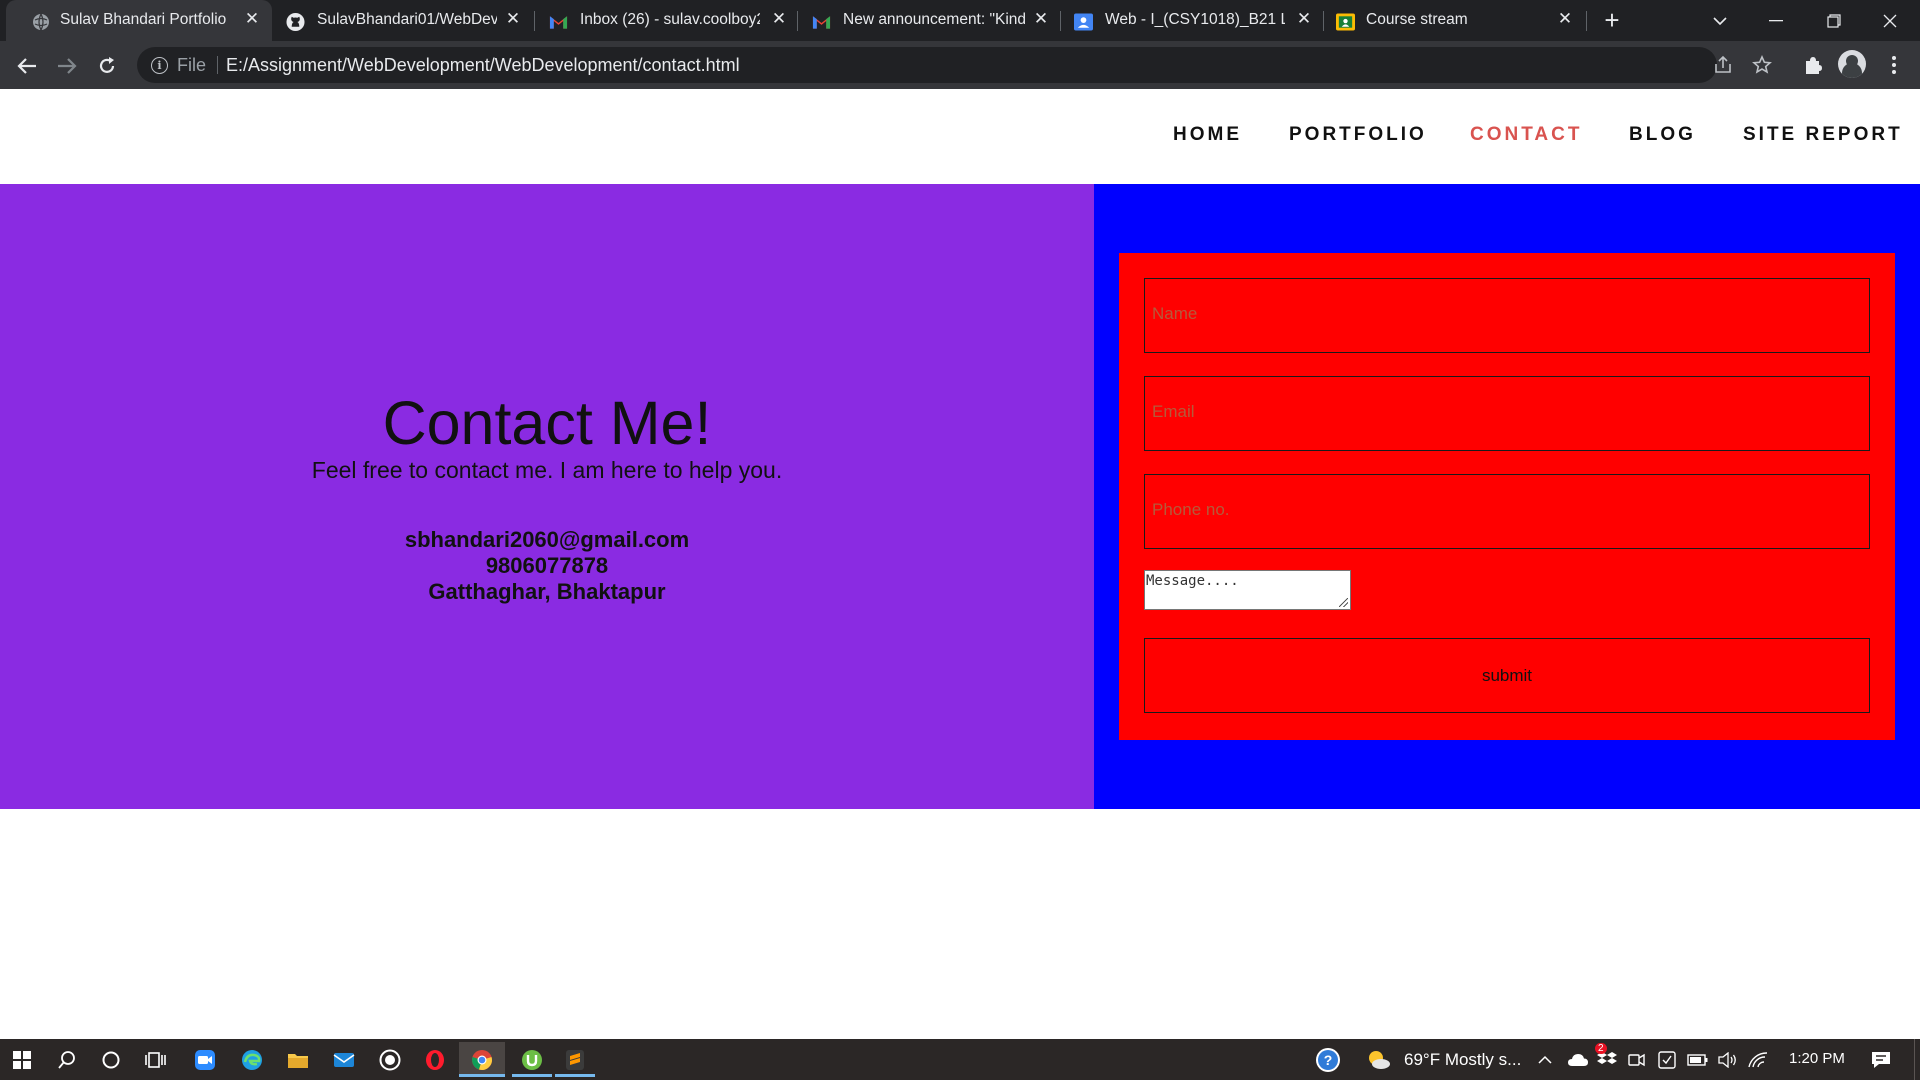  What do you see at coordinates (40, 21) in the screenshot?
I see `globe-icon` at bounding box center [40, 21].